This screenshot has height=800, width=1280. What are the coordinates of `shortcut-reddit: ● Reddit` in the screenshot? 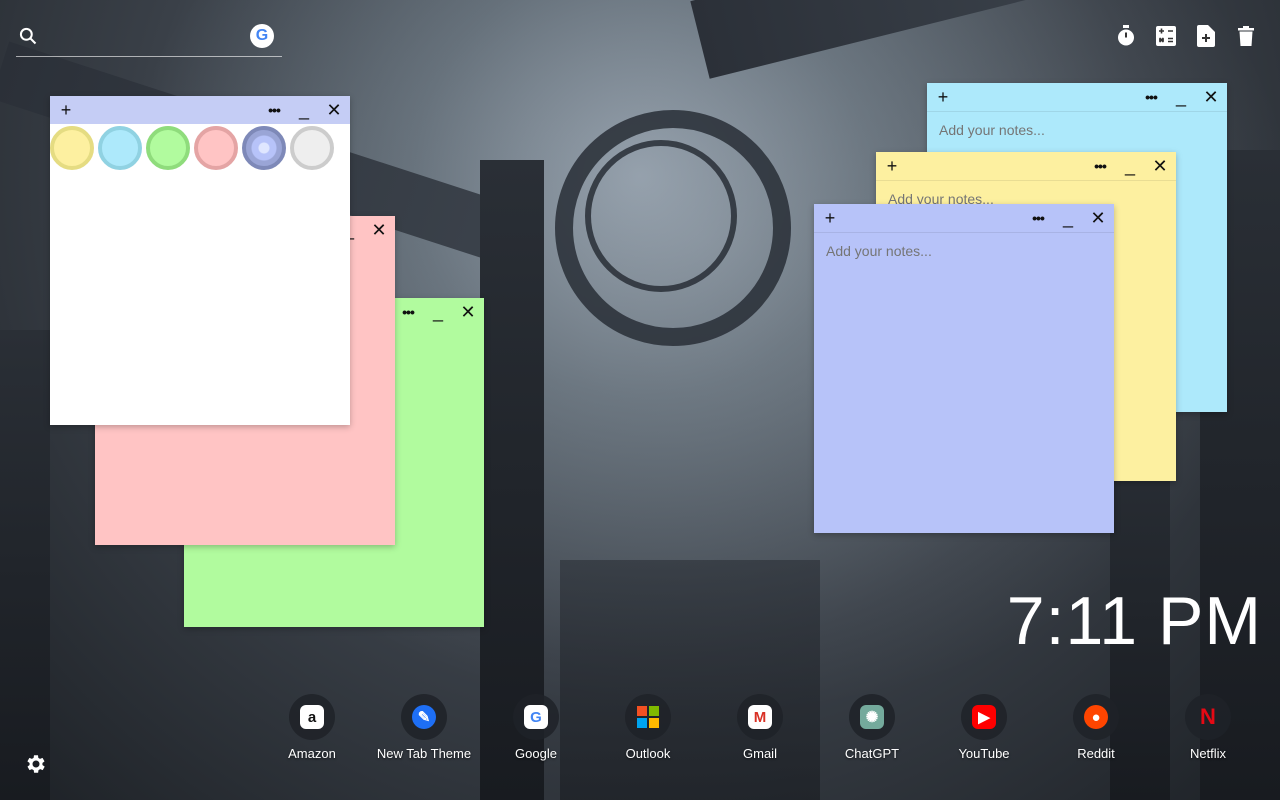 It's located at (1096, 727).